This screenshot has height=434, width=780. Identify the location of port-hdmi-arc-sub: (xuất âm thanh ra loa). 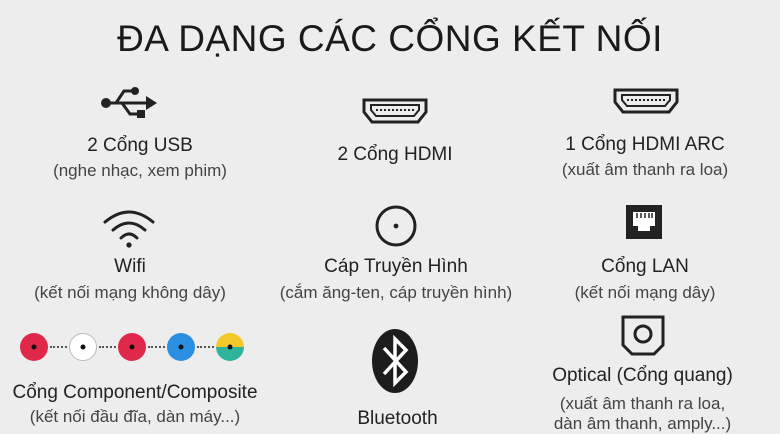
(645, 169).